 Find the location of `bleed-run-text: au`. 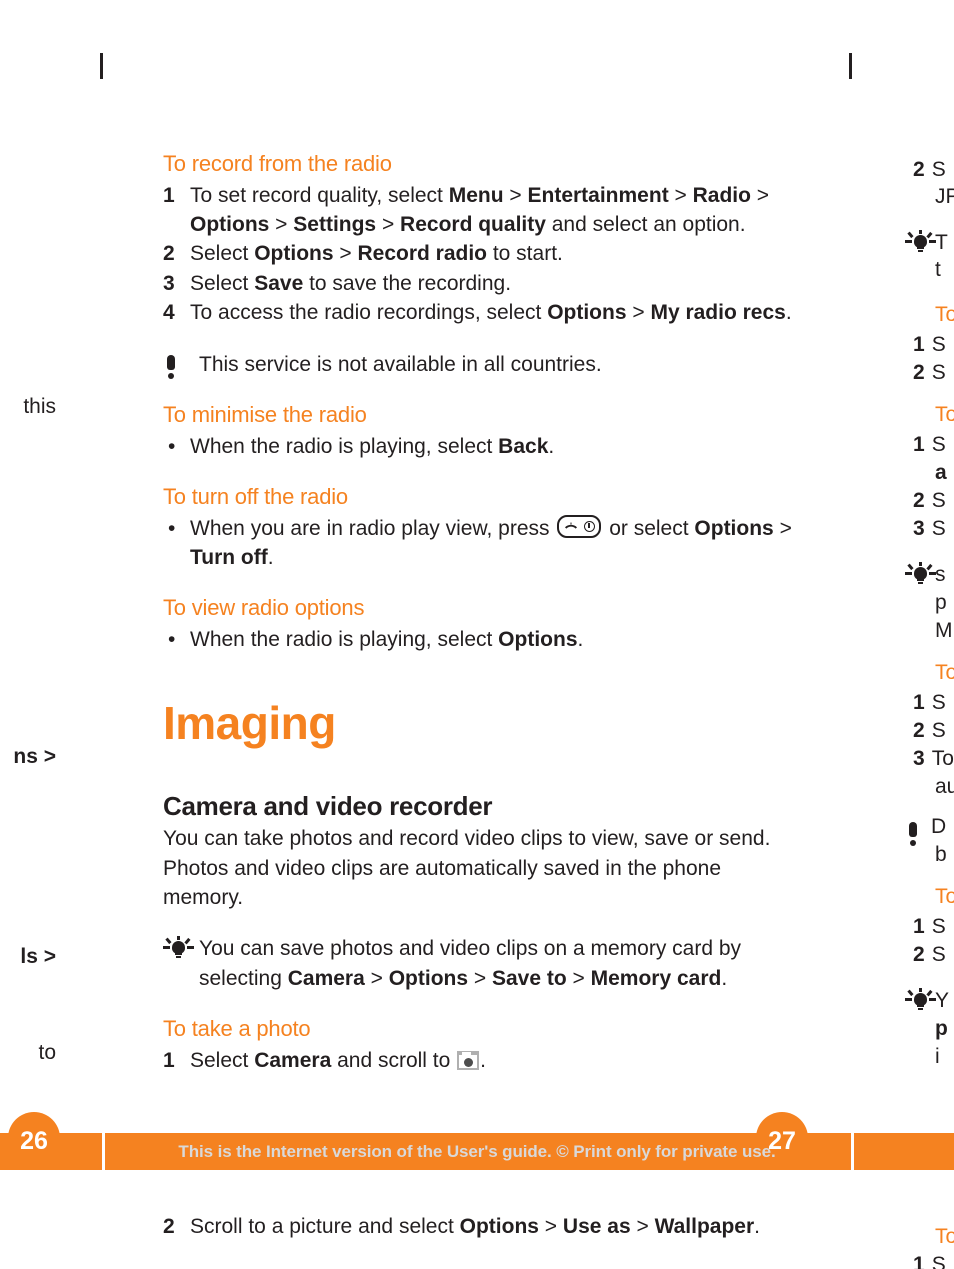

bleed-run-text: au is located at coordinates (944, 786).